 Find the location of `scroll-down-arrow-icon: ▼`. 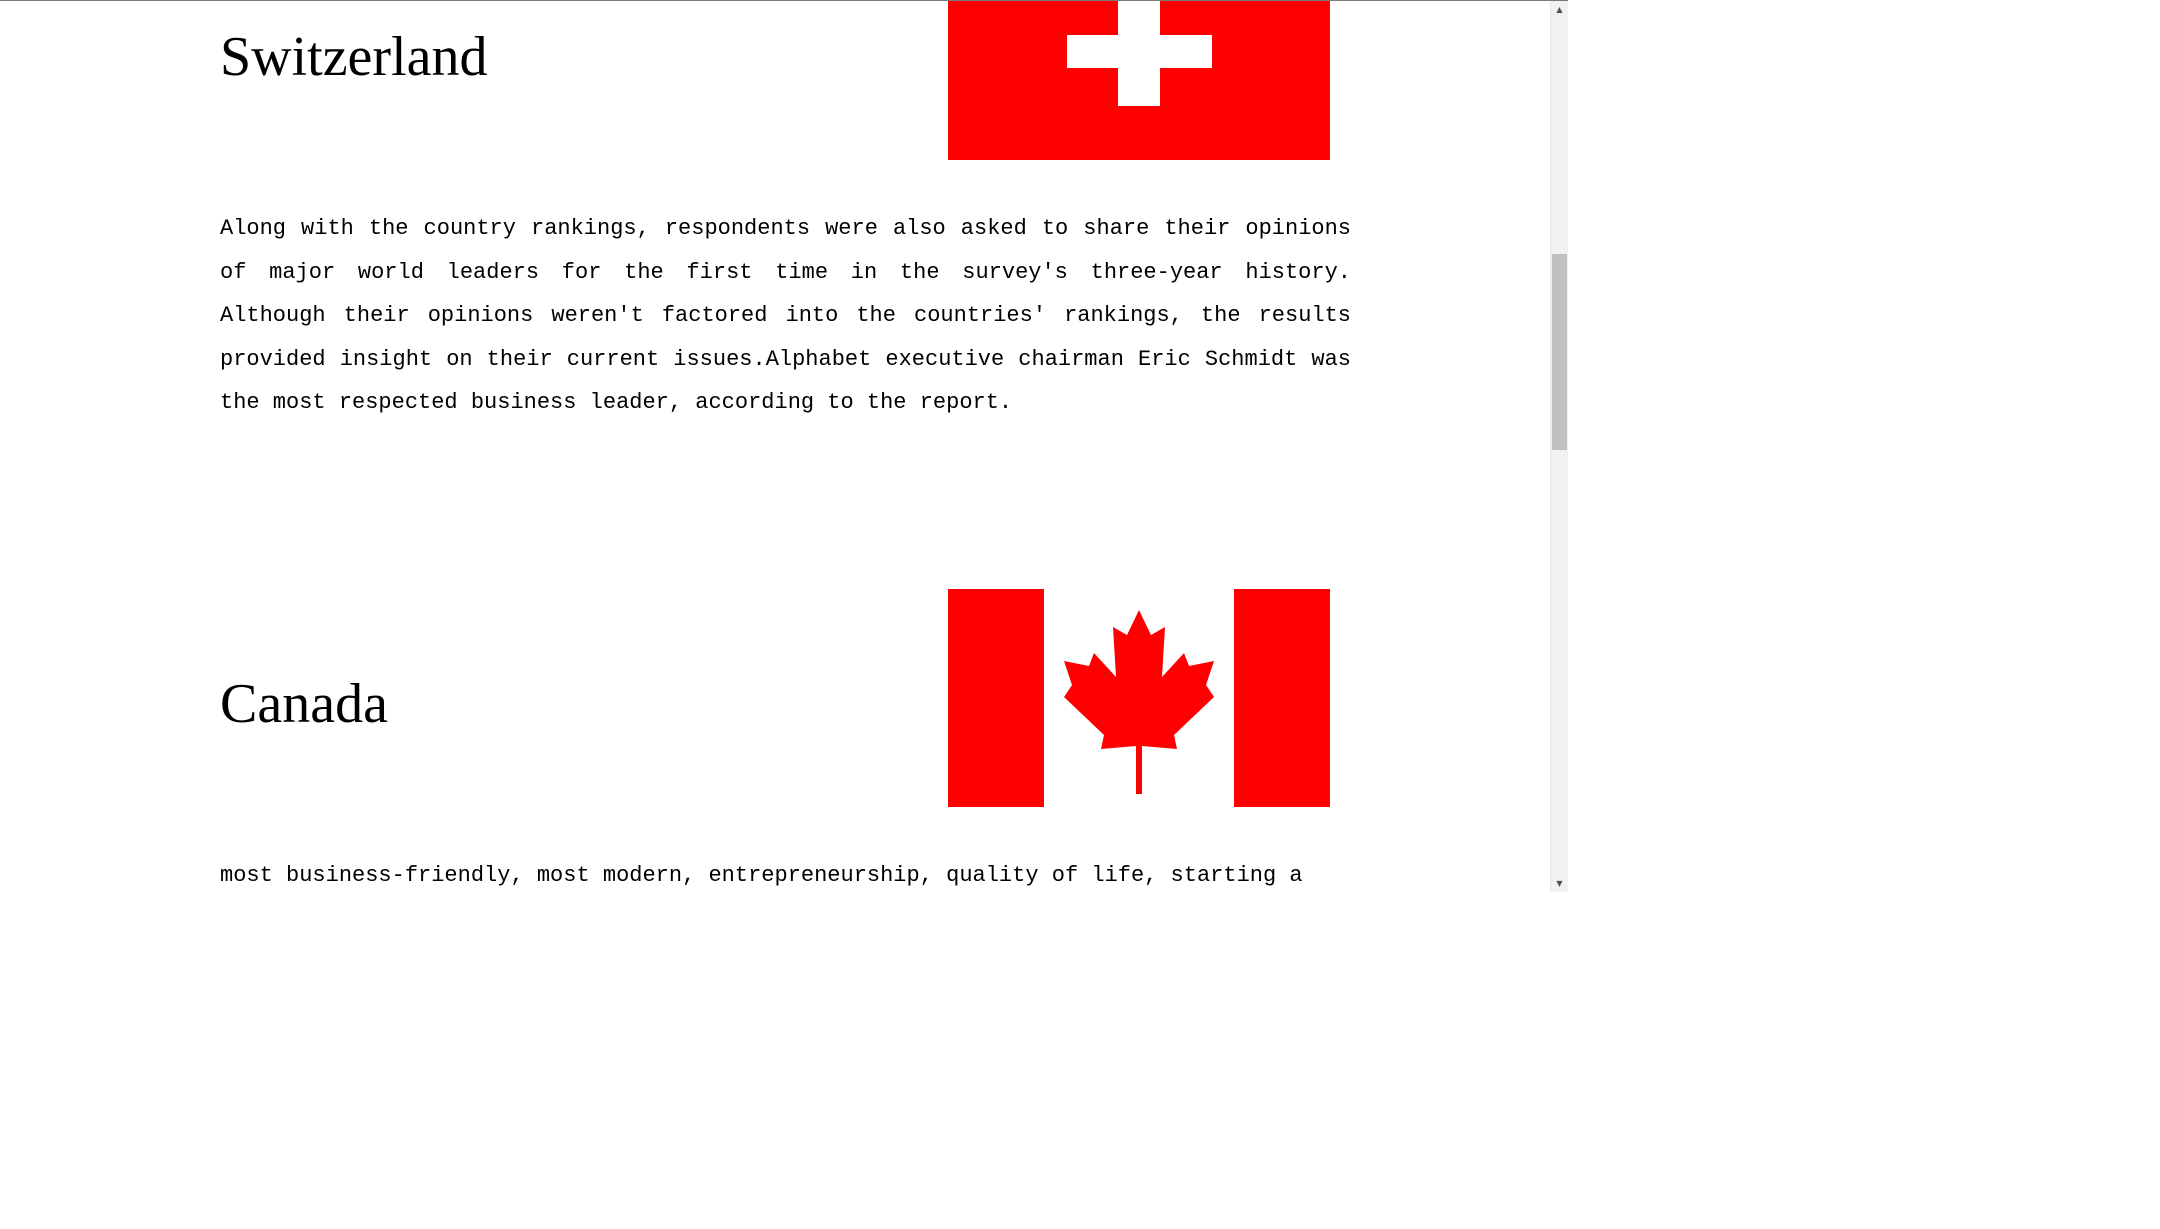

scroll-down-arrow-icon: ▼ is located at coordinates (1559, 883).